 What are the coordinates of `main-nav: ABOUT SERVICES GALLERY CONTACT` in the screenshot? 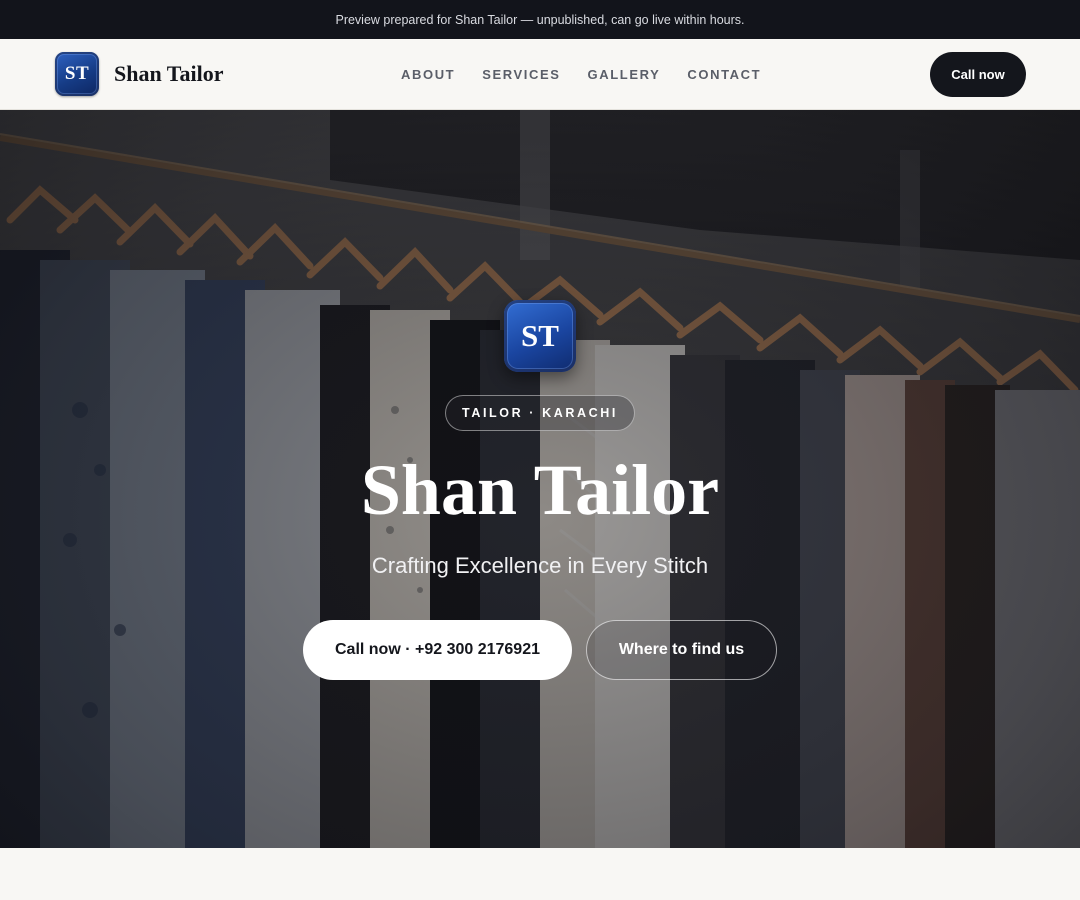 It's located at (581, 74).